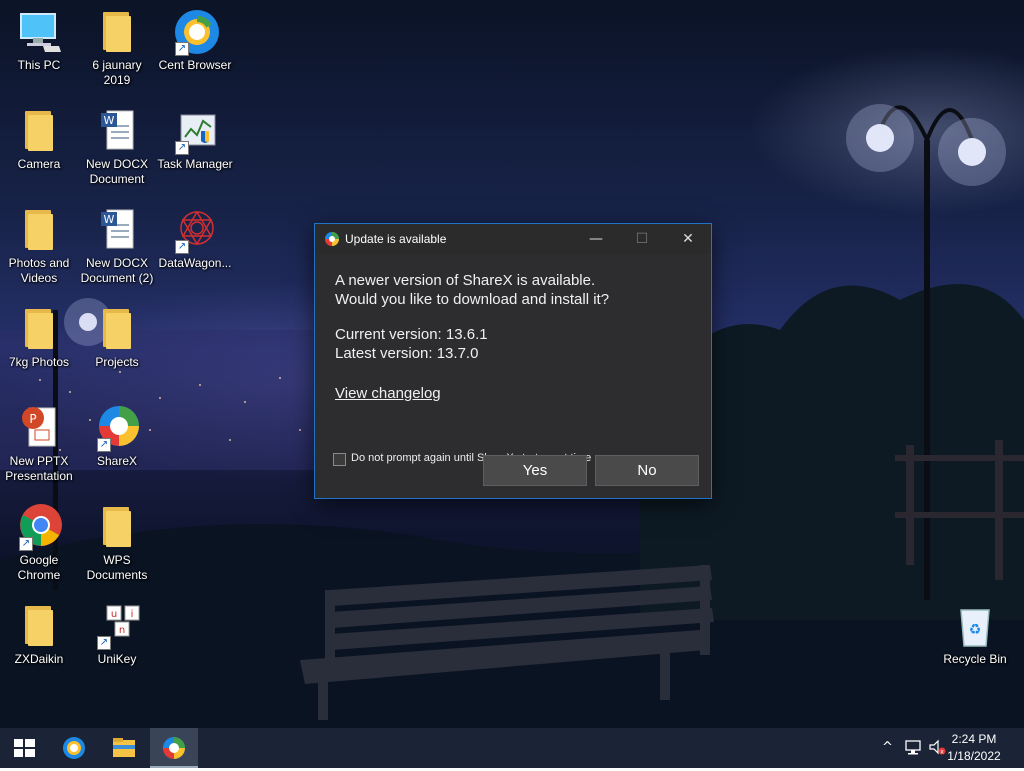 Image resolution: width=1024 pixels, height=771 pixels. I want to click on desktop-icon-label: Google Chrome, so click(39, 567).